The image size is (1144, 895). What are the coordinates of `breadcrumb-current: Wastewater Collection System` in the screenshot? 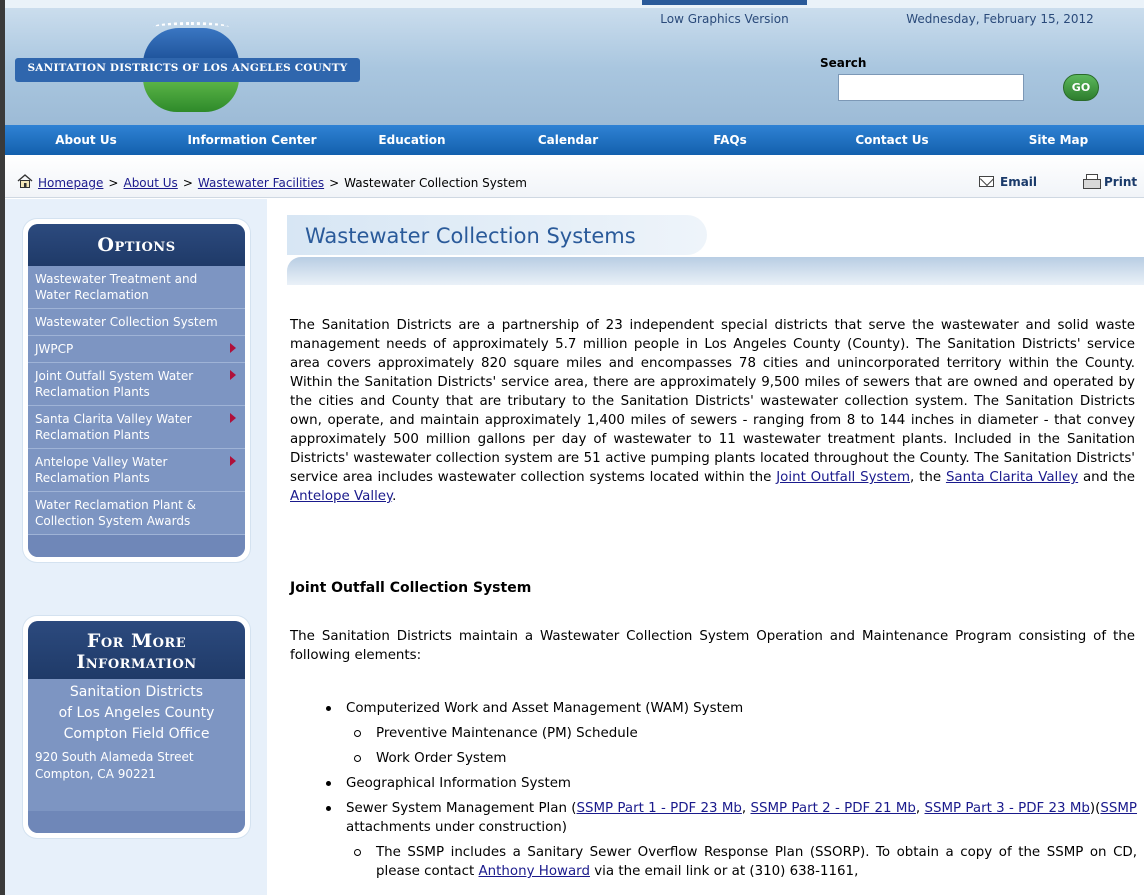 It's located at (435, 183).